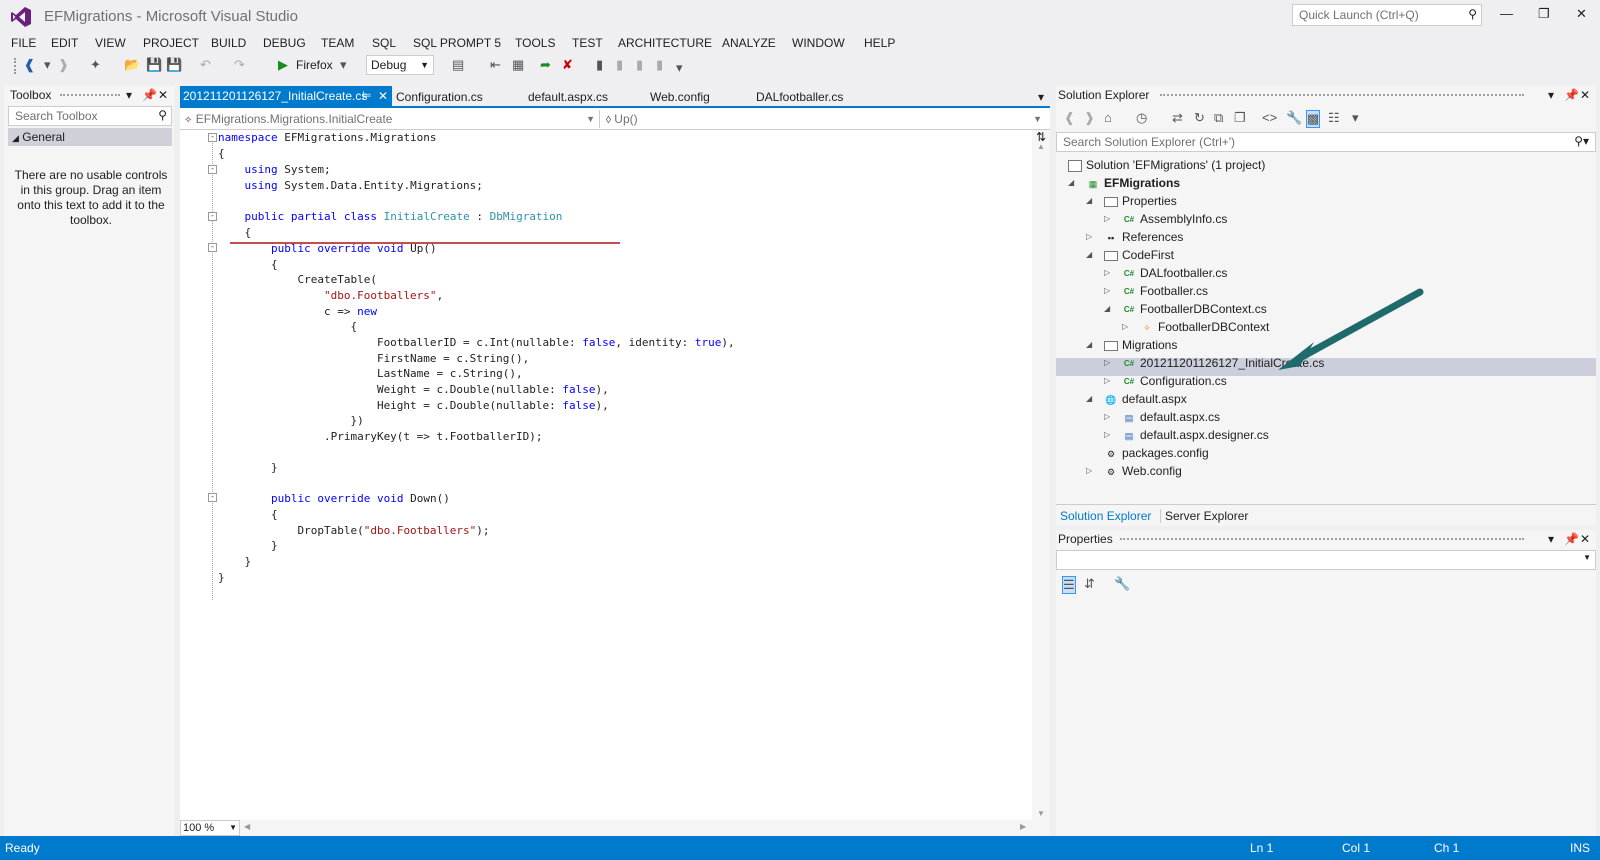 This screenshot has height=860, width=1600. What do you see at coordinates (171, 43) in the screenshot?
I see `menu-project: PROJECT` at bounding box center [171, 43].